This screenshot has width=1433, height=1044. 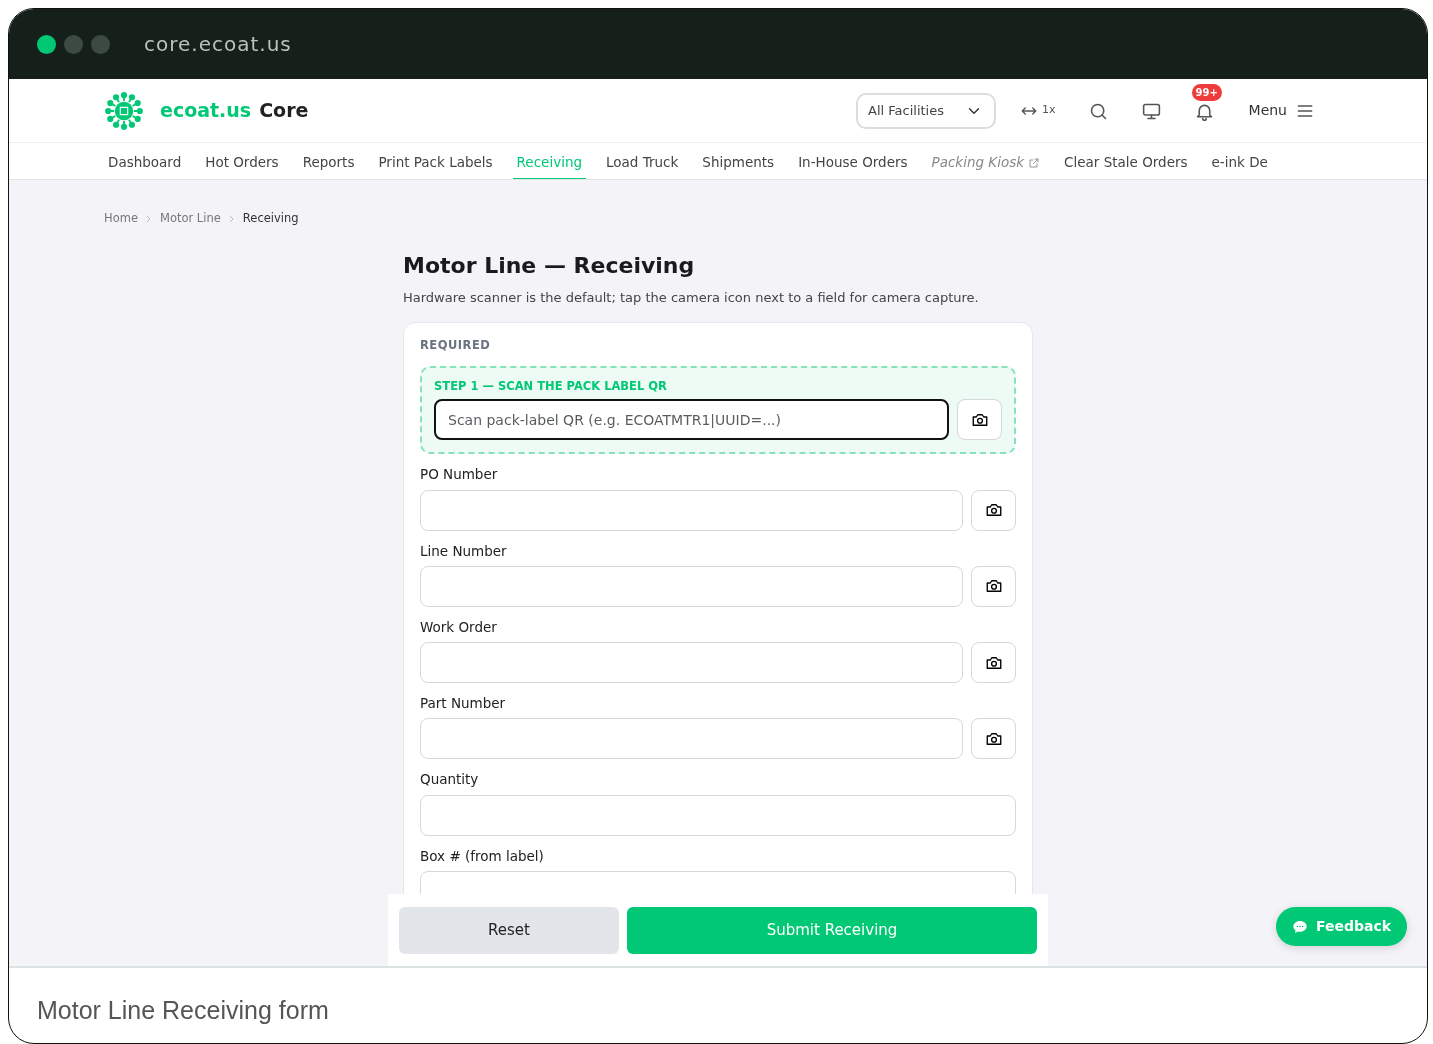 What do you see at coordinates (482, 856) in the screenshot?
I see `field-label: Box # (from label)` at bounding box center [482, 856].